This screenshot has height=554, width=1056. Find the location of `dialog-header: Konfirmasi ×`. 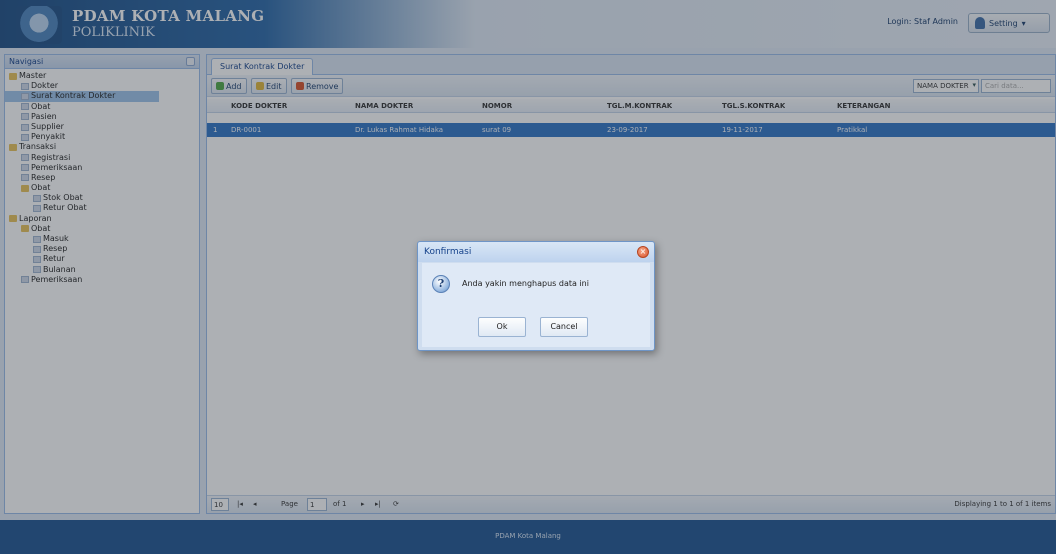

dialog-header: Konfirmasi × is located at coordinates (536, 252).